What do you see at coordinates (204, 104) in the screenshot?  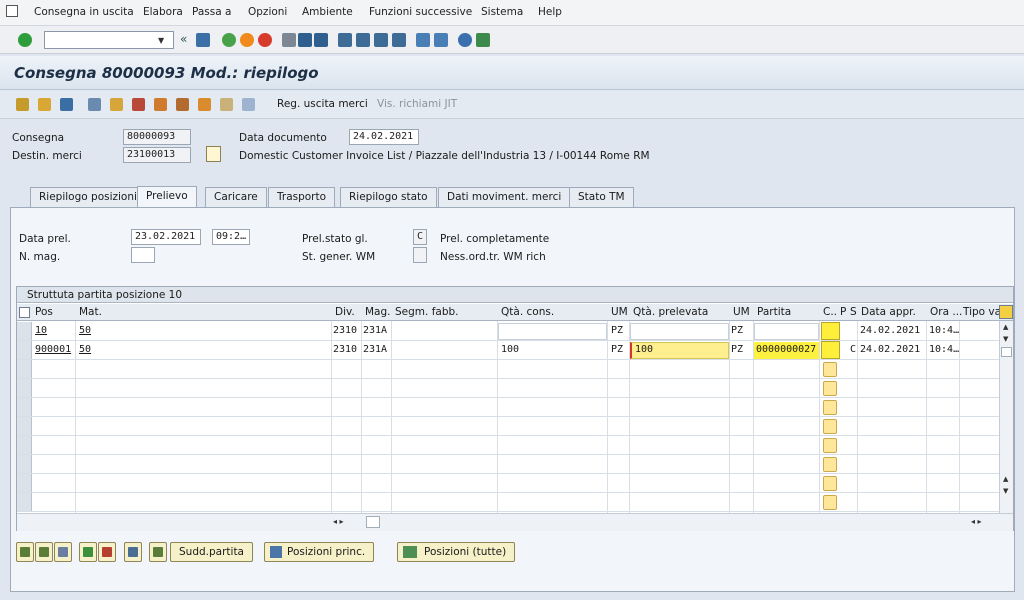 I see `batch-icon` at bounding box center [204, 104].